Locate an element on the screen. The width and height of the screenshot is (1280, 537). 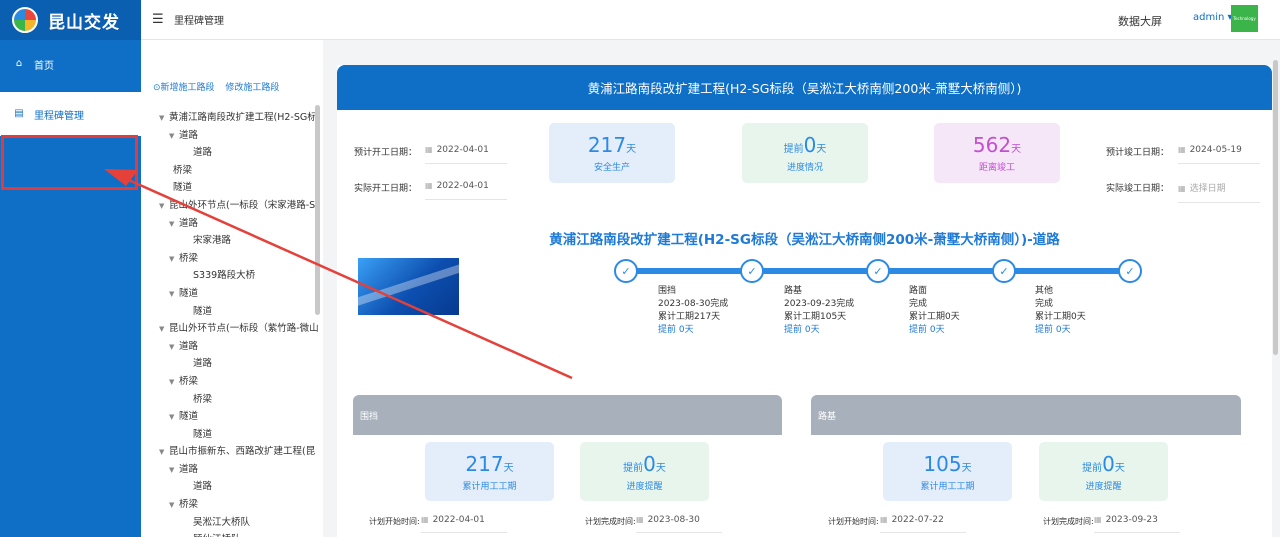
actual-end-field: ▦ 选择日期 is located at coordinates (1219, 192).